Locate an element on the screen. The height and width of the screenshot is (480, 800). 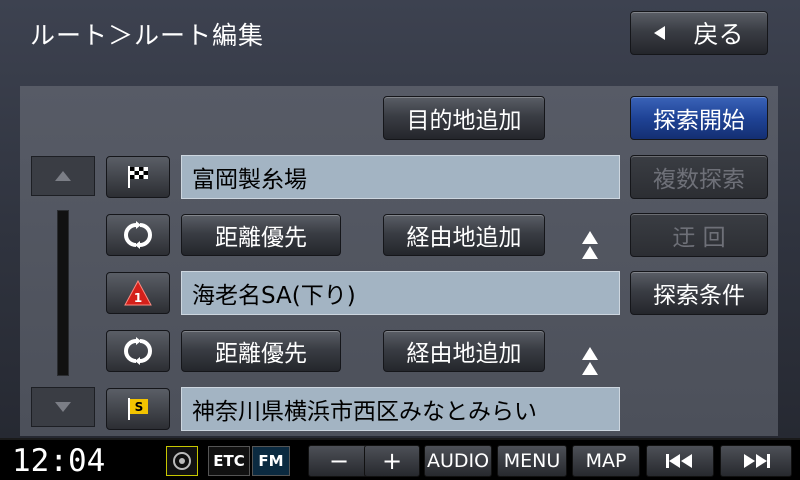
back-button-label: 戻る is located at coordinates (718, 34).